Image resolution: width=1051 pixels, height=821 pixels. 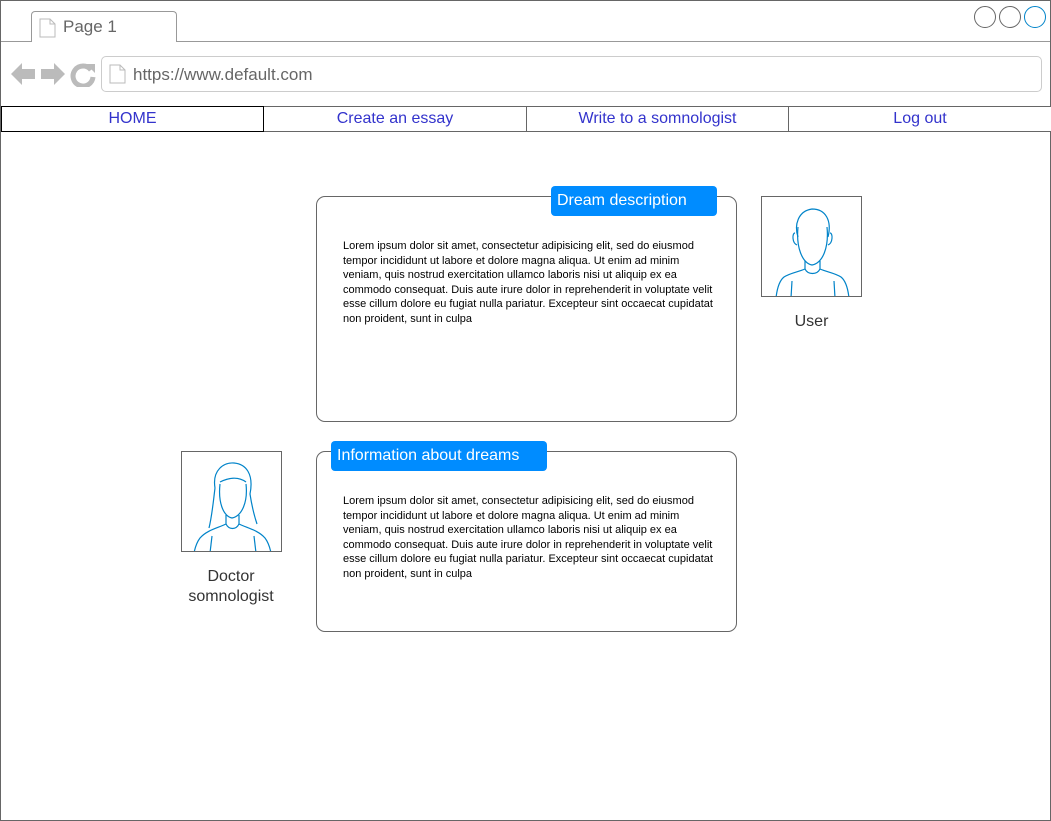 What do you see at coordinates (658, 119) in the screenshot?
I see `menu-item-write-somnologist: Write to a somnologist` at bounding box center [658, 119].